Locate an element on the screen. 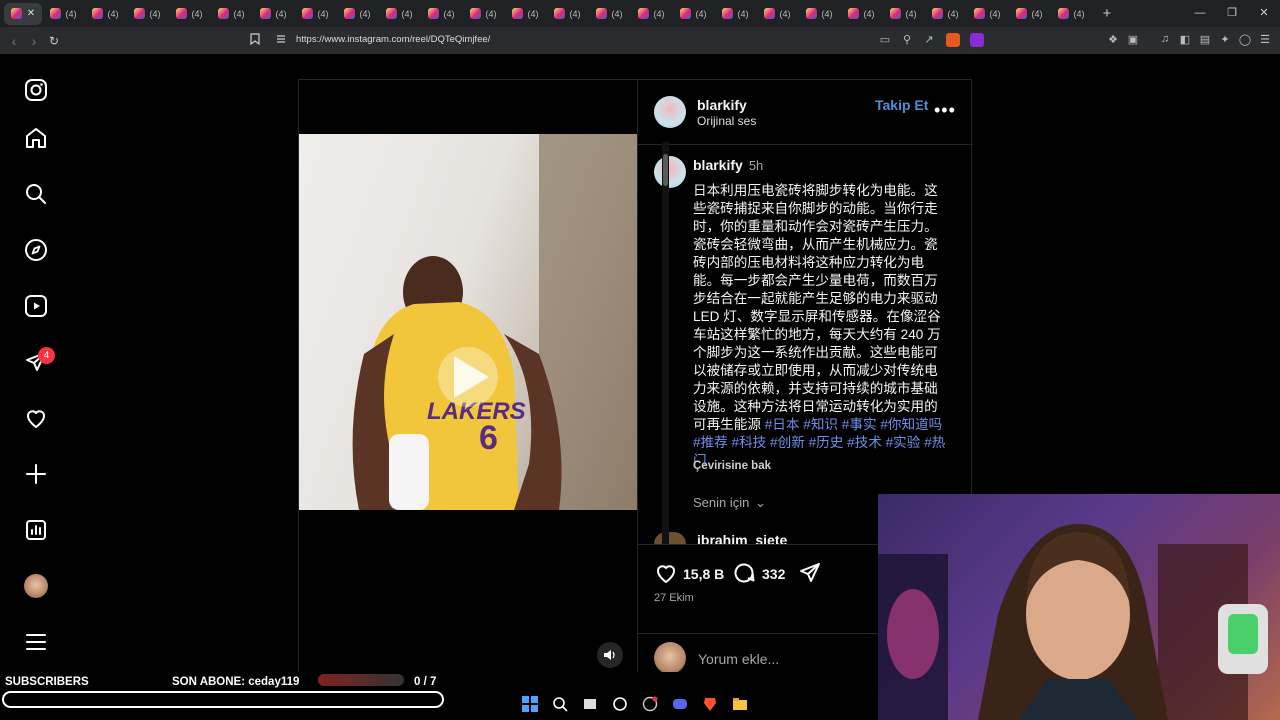 The image size is (1280, 720). close-icon: ✕ is located at coordinates (1264, 13).